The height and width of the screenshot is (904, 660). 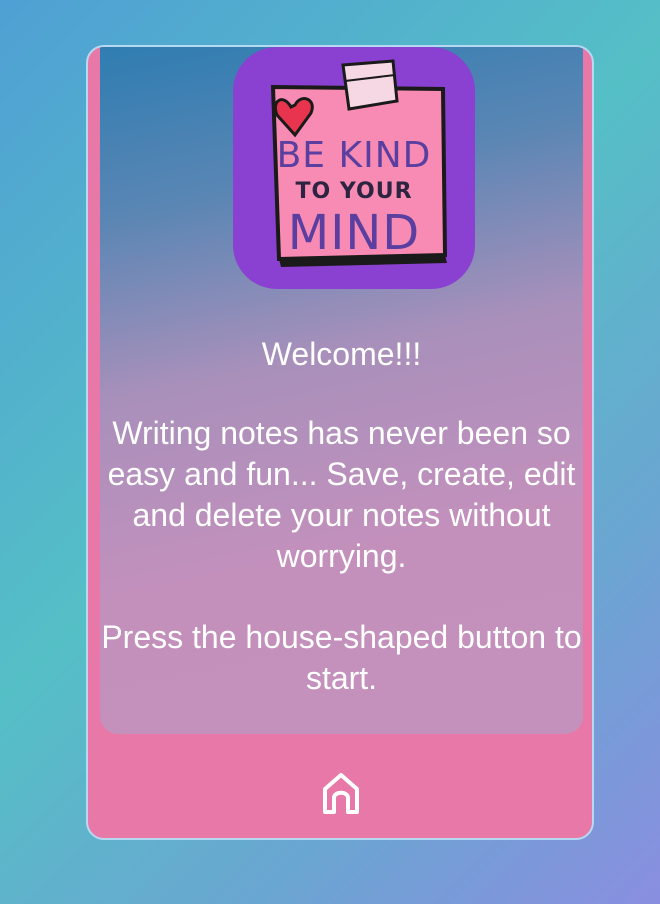 I want to click on logo-line-3: MIND, so click(x=354, y=233).